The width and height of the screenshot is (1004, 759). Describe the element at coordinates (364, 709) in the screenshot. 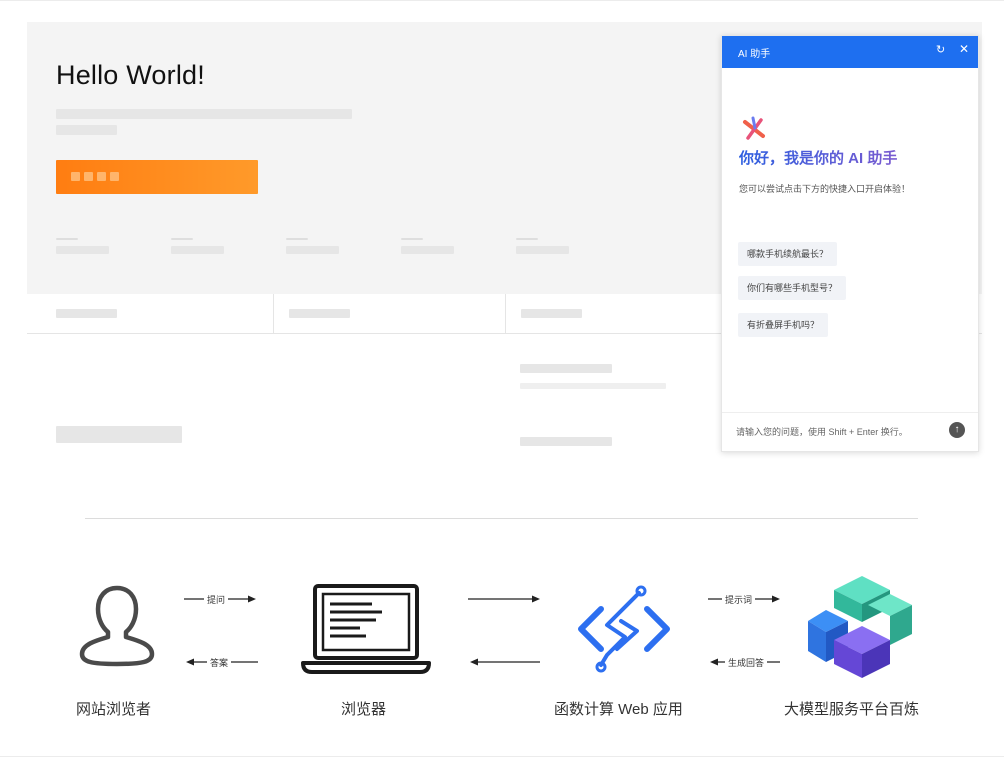

I see `node-label-browser: 浏览器` at that location.